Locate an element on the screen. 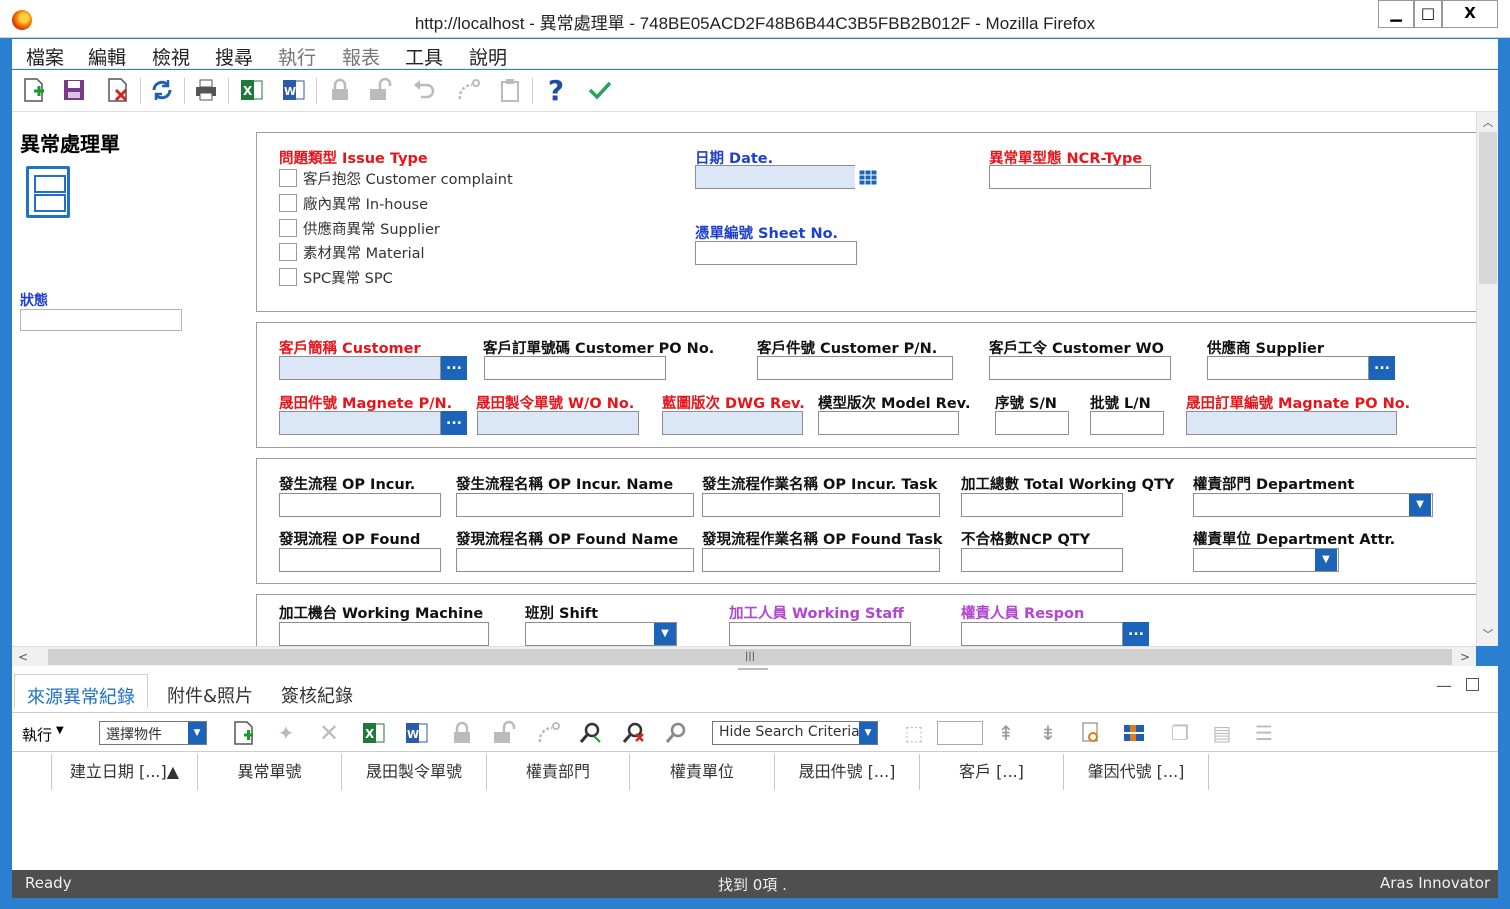 The image size is (1510, 909). menu-search: 搜尋 is located at coordinates (234, 56).